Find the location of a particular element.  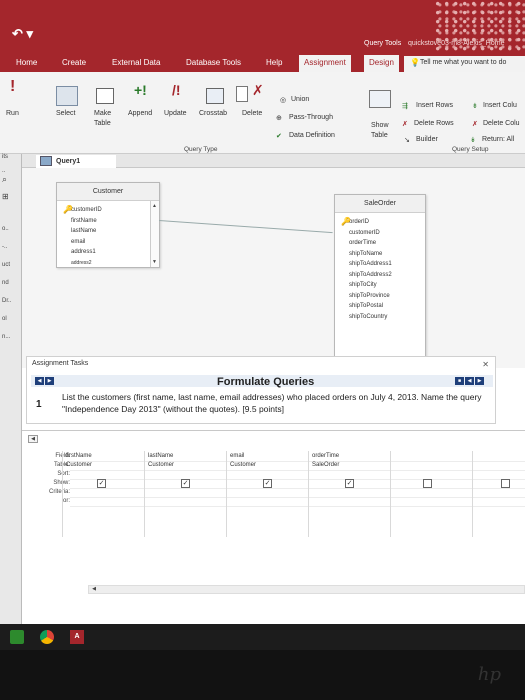

tab-design: Design is located at coordinates (381, 63).